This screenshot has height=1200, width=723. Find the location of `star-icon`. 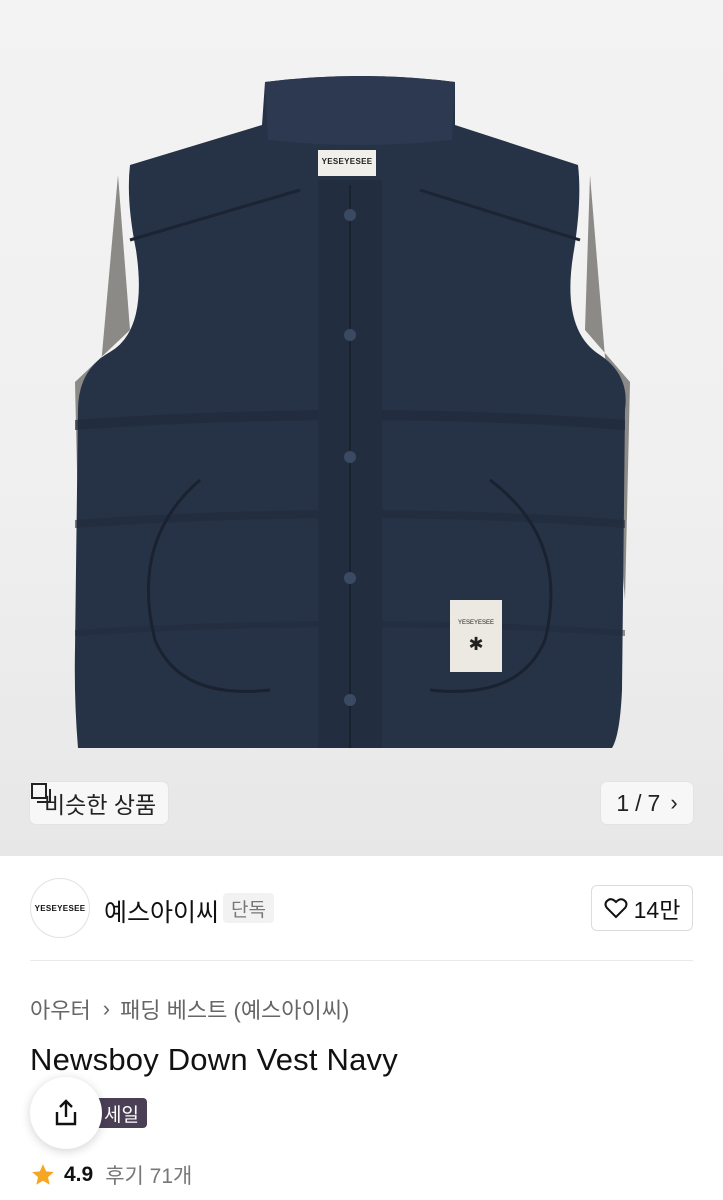

star-icon is located at coordinates (43, 1174).